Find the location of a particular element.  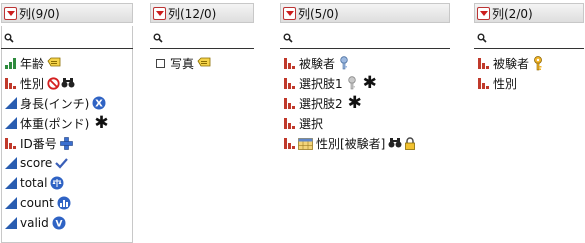

column-item-choice: 選択 is located at coordinates (303, 123).